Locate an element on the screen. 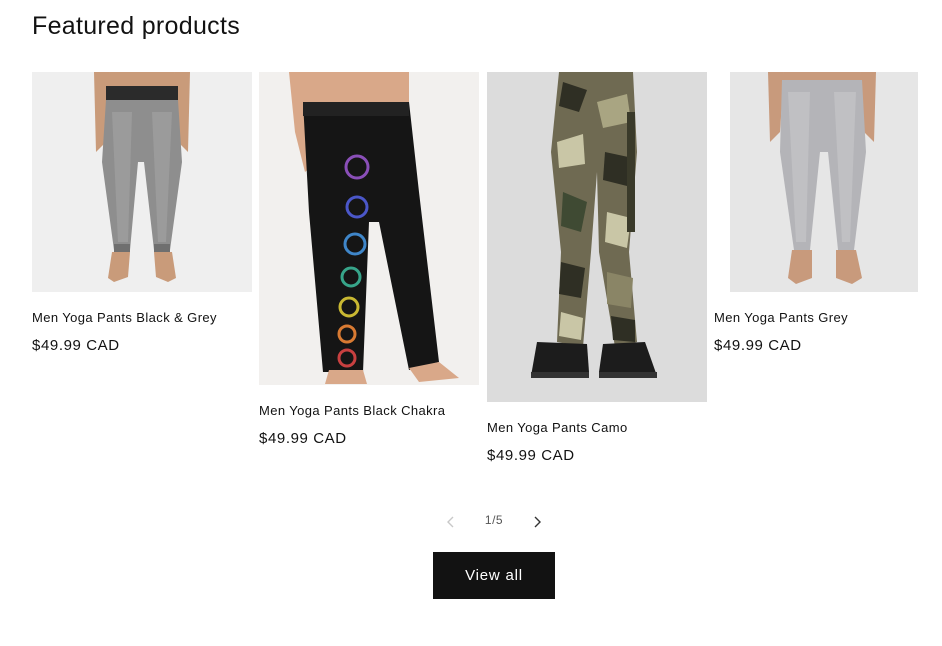 Image resolution: width=942 pixels, height=646 pixels. product-title: Men Yoga Pants Black & Grey is located at coordinates (124, 318).